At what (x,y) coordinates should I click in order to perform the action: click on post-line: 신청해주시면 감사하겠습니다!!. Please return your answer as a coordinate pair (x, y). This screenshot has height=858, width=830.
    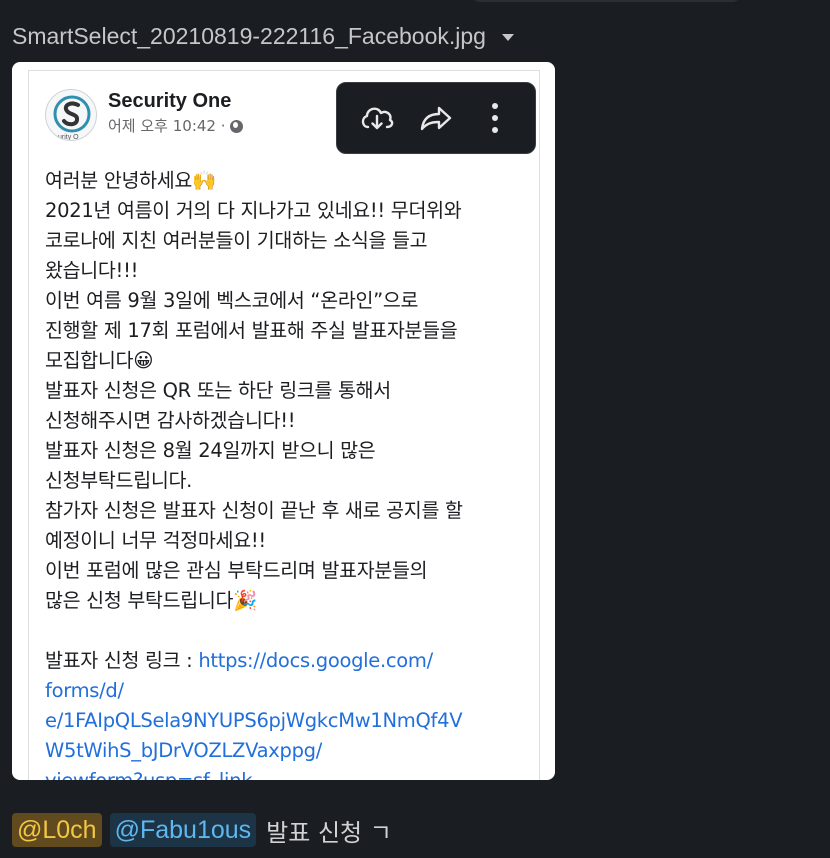
    Looking at the image, I should click on (170, 420).